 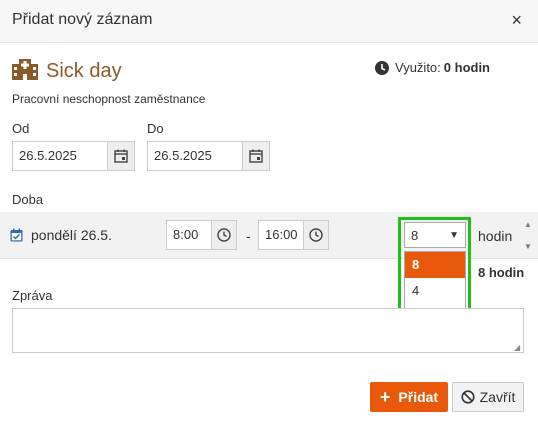 I want to click on used-value: 0 hodin, so click(x=466, y=67).